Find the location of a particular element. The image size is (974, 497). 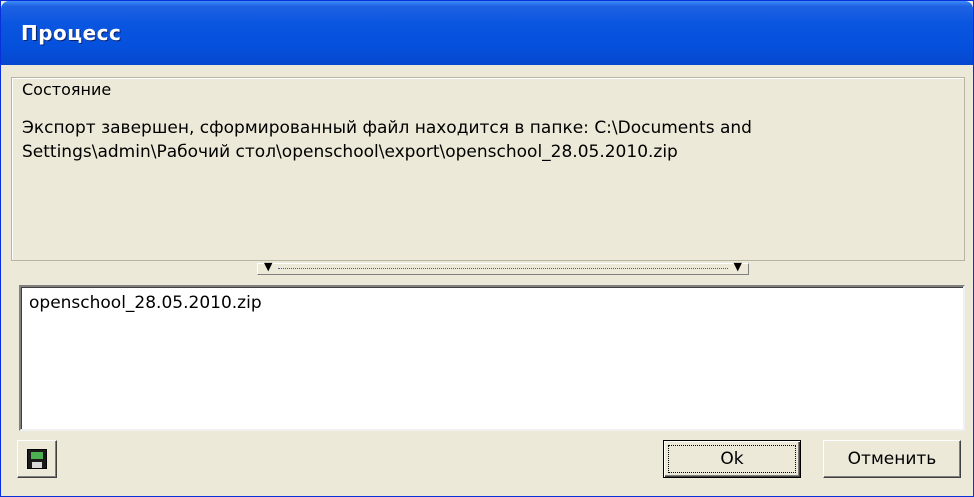

floppy-disk-icon is located at coordinates (37, 459).